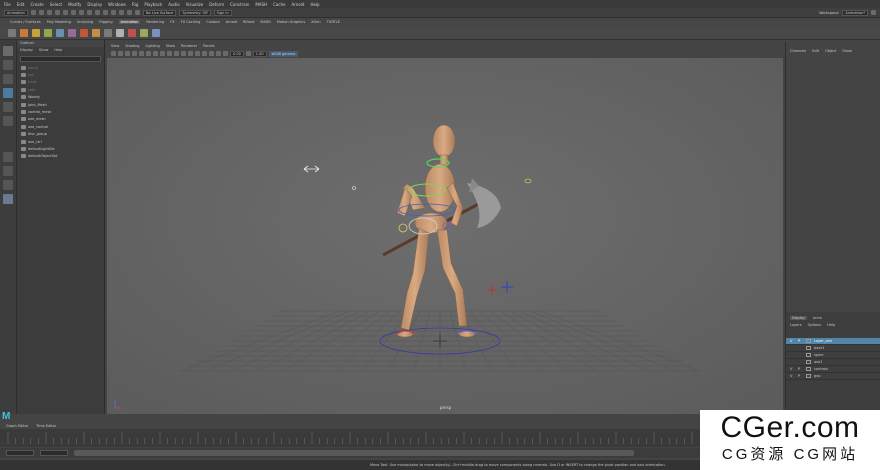 The height and width of the screenshot is (470, 880). Describe the element at coordinates (132, 32) in the screenshot. I see `ik-handle-icon` at that location.